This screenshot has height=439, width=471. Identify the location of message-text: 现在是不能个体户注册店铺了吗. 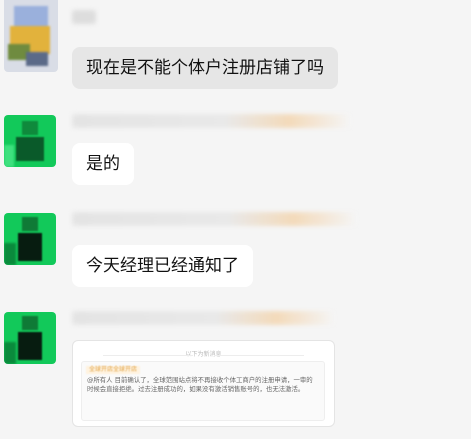
(205, 68).